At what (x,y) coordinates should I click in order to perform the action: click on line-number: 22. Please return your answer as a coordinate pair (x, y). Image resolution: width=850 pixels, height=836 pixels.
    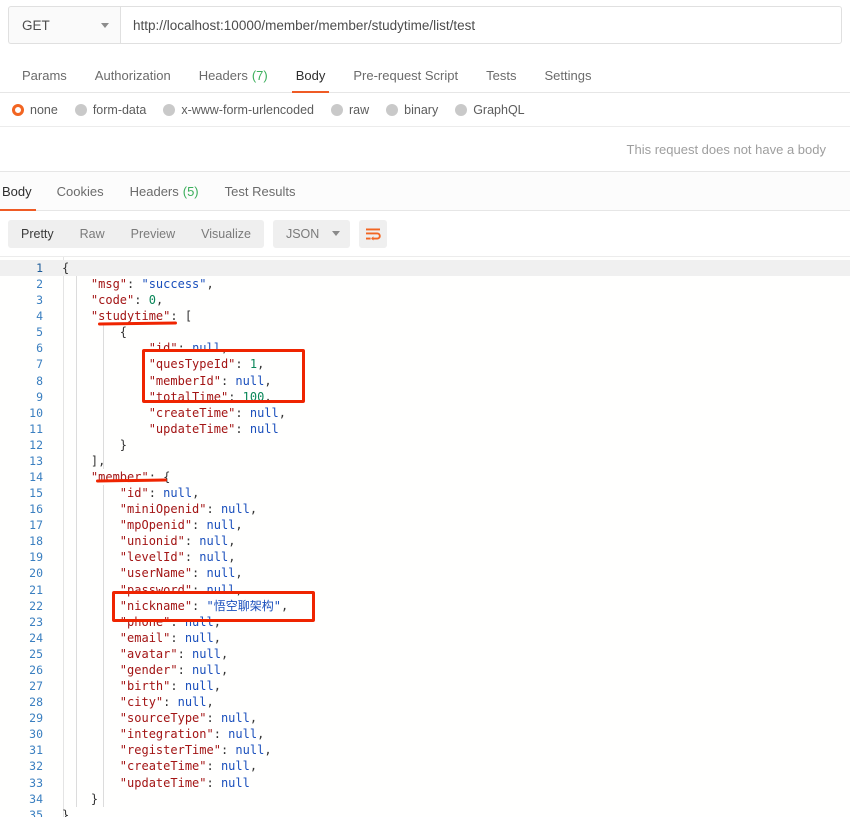
    Looking at the image, I should click on (36, 605).